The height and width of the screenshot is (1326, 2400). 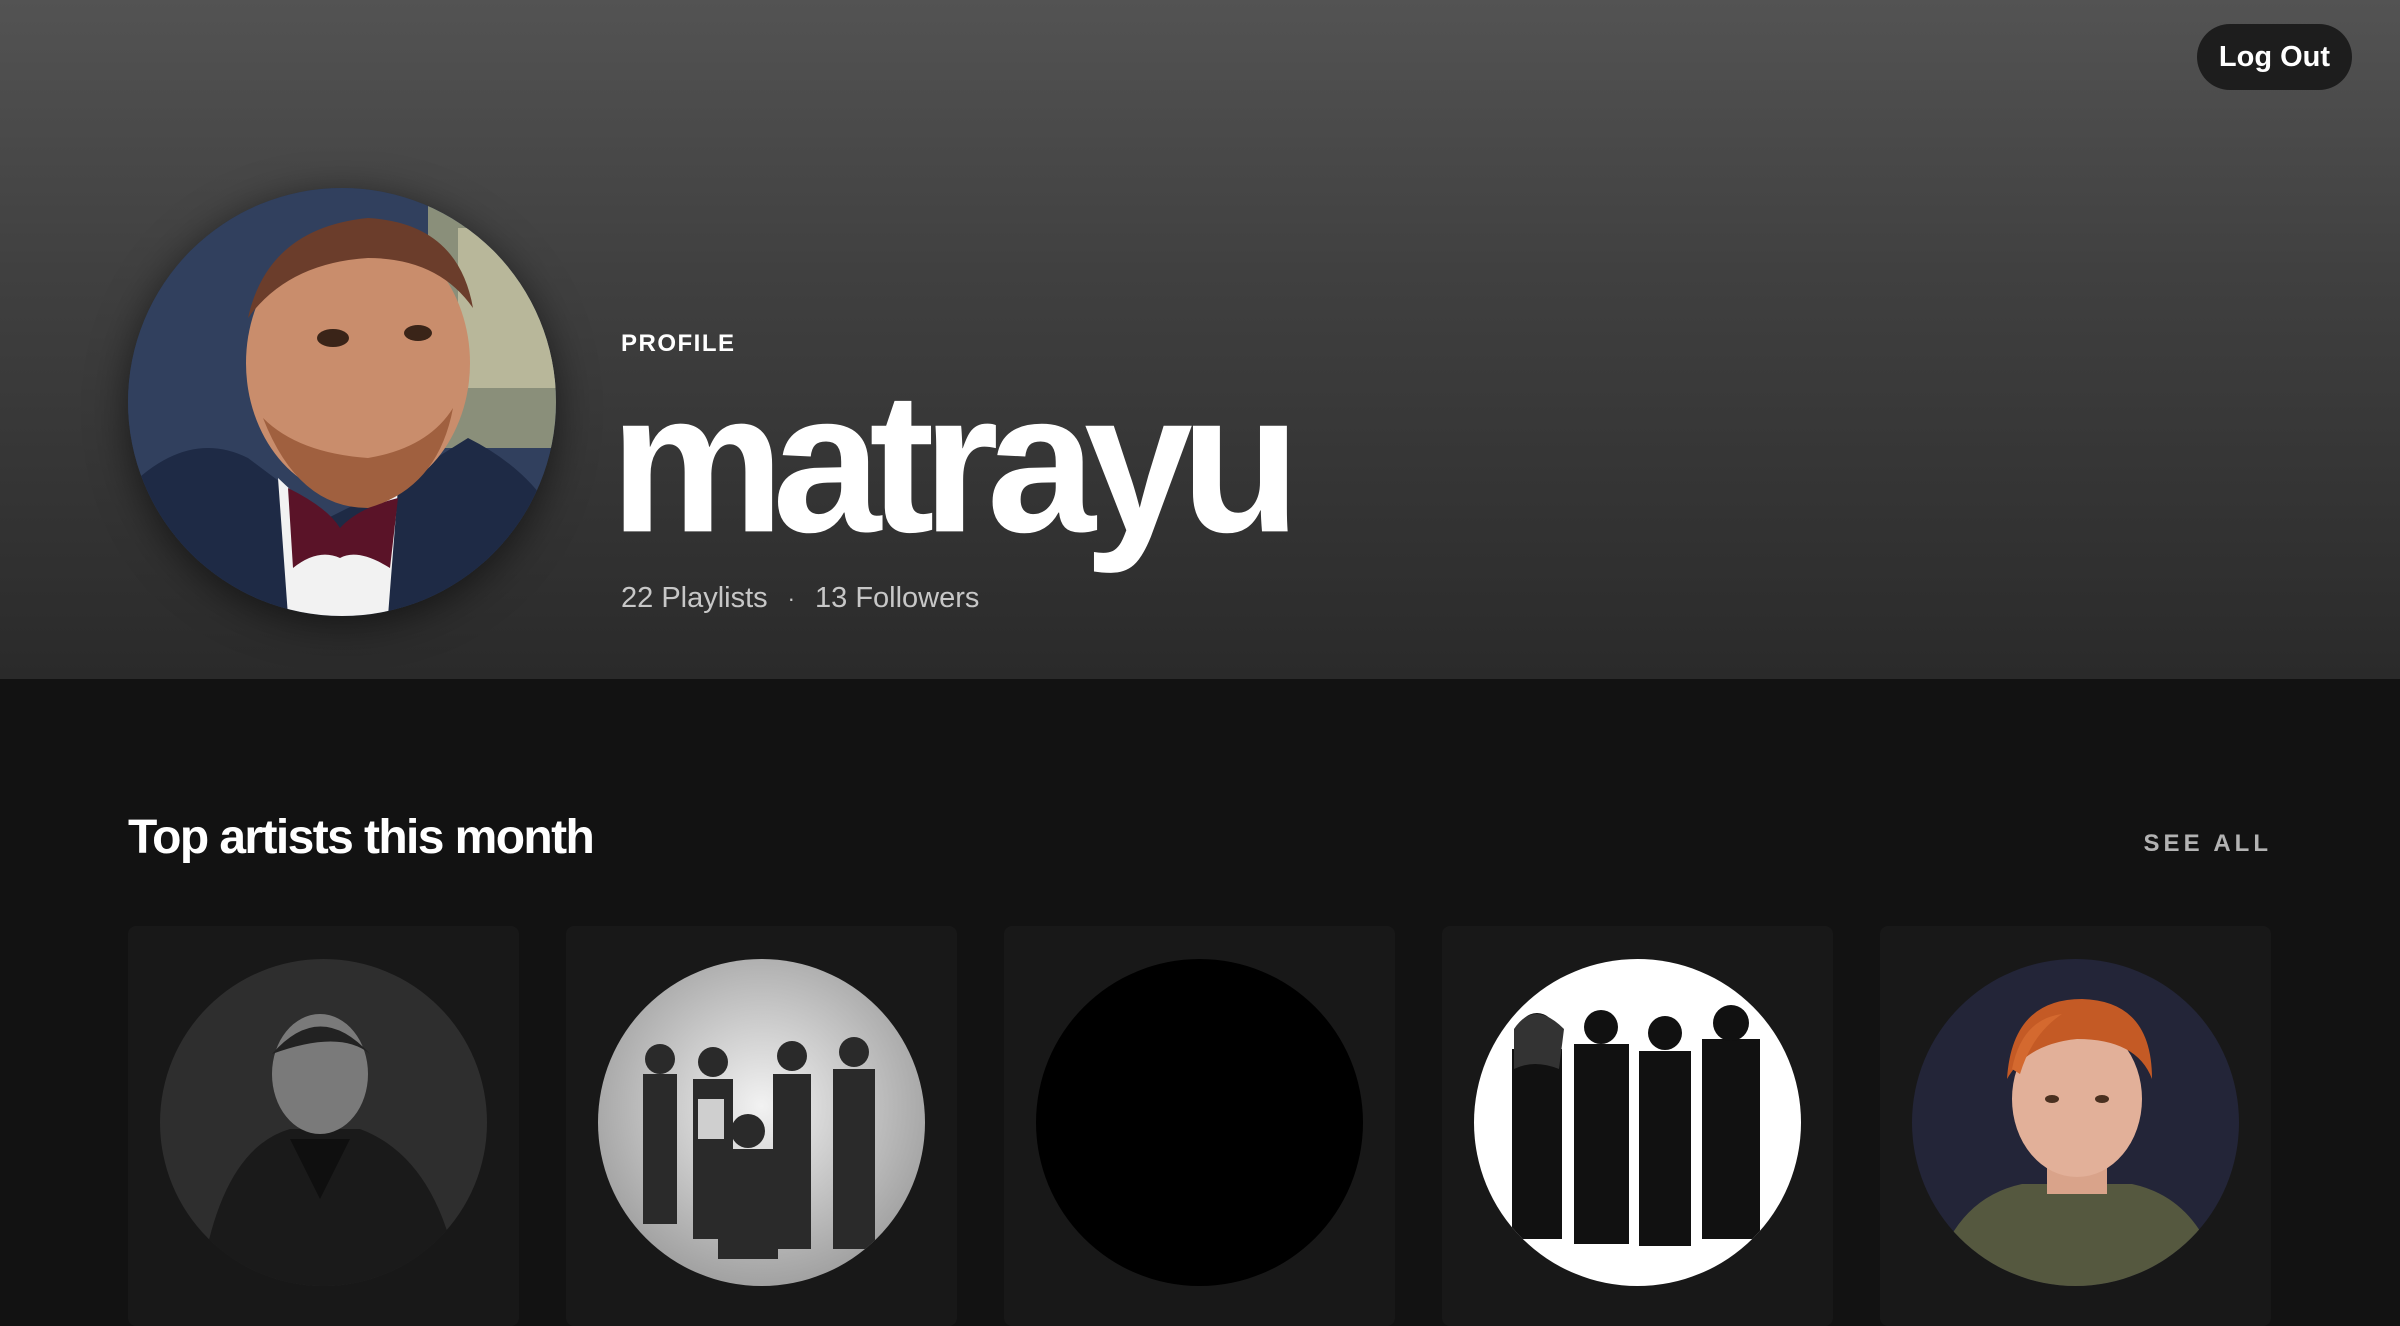 I want to click on playlists-count-link: 22 Playlists, so click(x=694, y=598).